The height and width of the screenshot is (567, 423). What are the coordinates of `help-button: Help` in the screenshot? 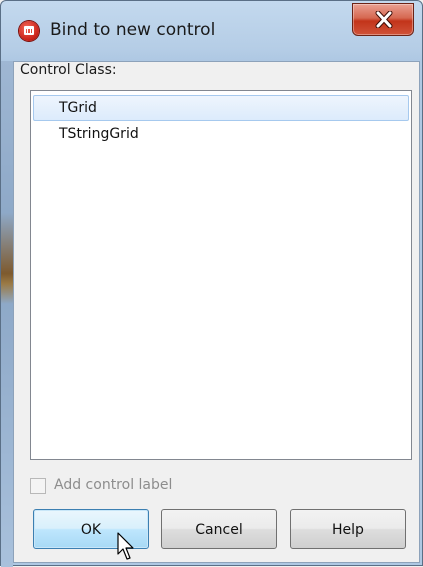 It's located at (348, 529).